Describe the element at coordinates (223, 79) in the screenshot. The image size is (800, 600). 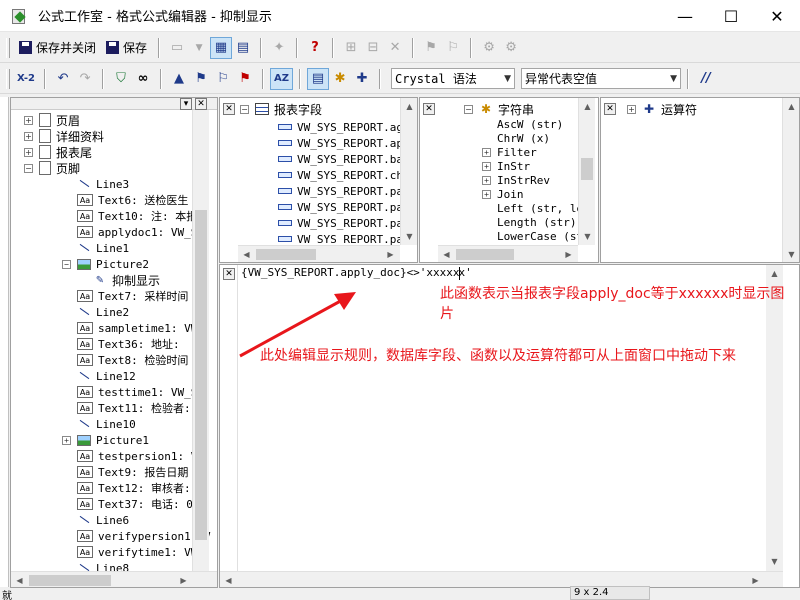
I see `prev-bookmark-button: ⚐` at that location.